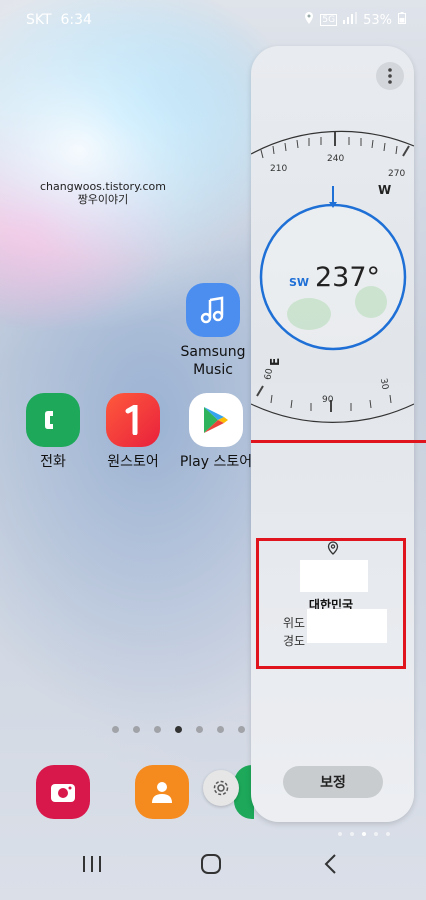  I want to click on app-playstore: Play 스토어, so click(216, 432).